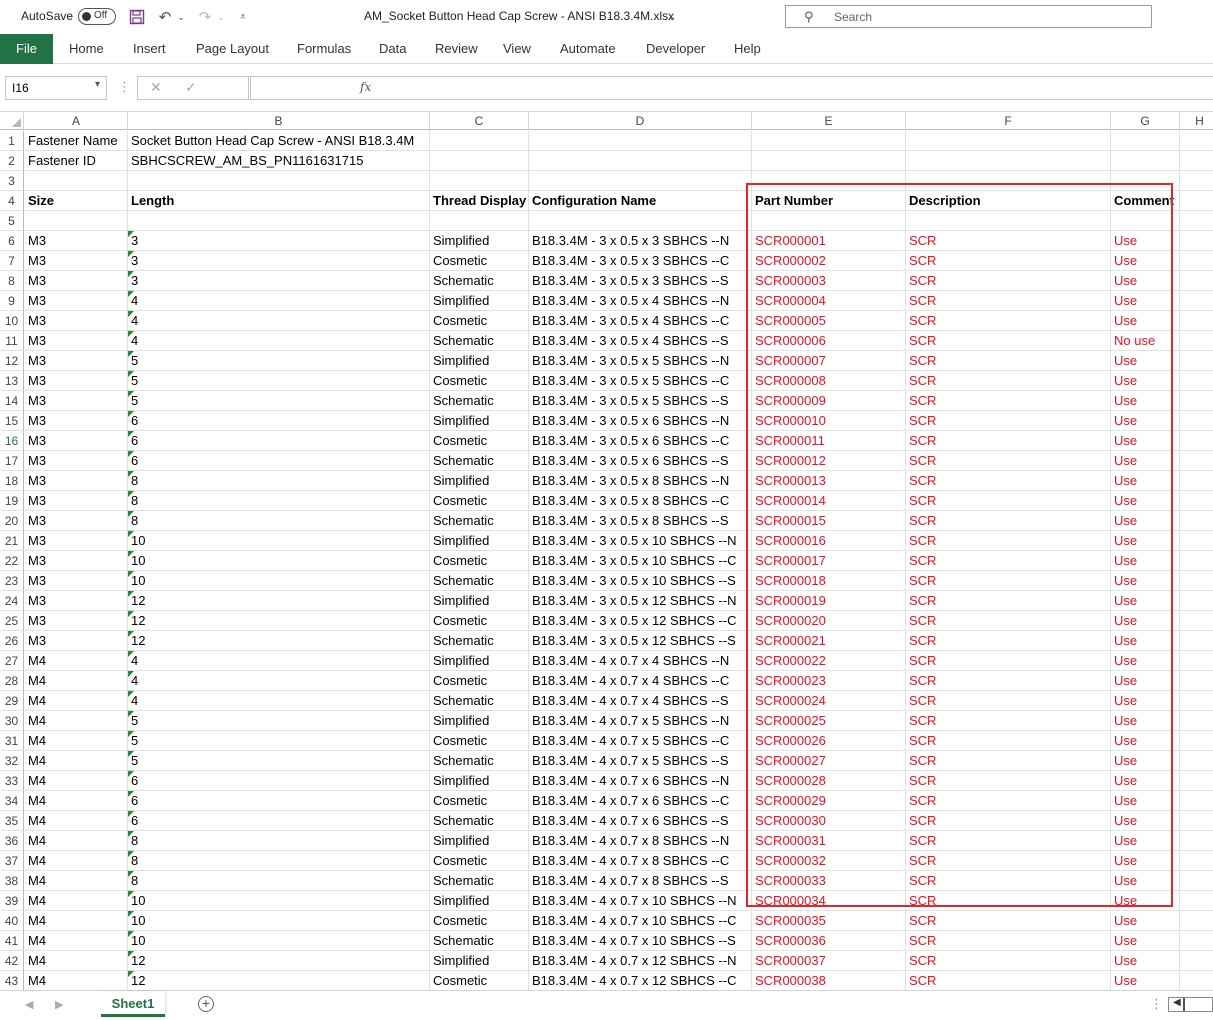  Describe the element at coordinates (243, 17) in the screenshot. I see `customize-toolbar-icon: ⩡` at that location.